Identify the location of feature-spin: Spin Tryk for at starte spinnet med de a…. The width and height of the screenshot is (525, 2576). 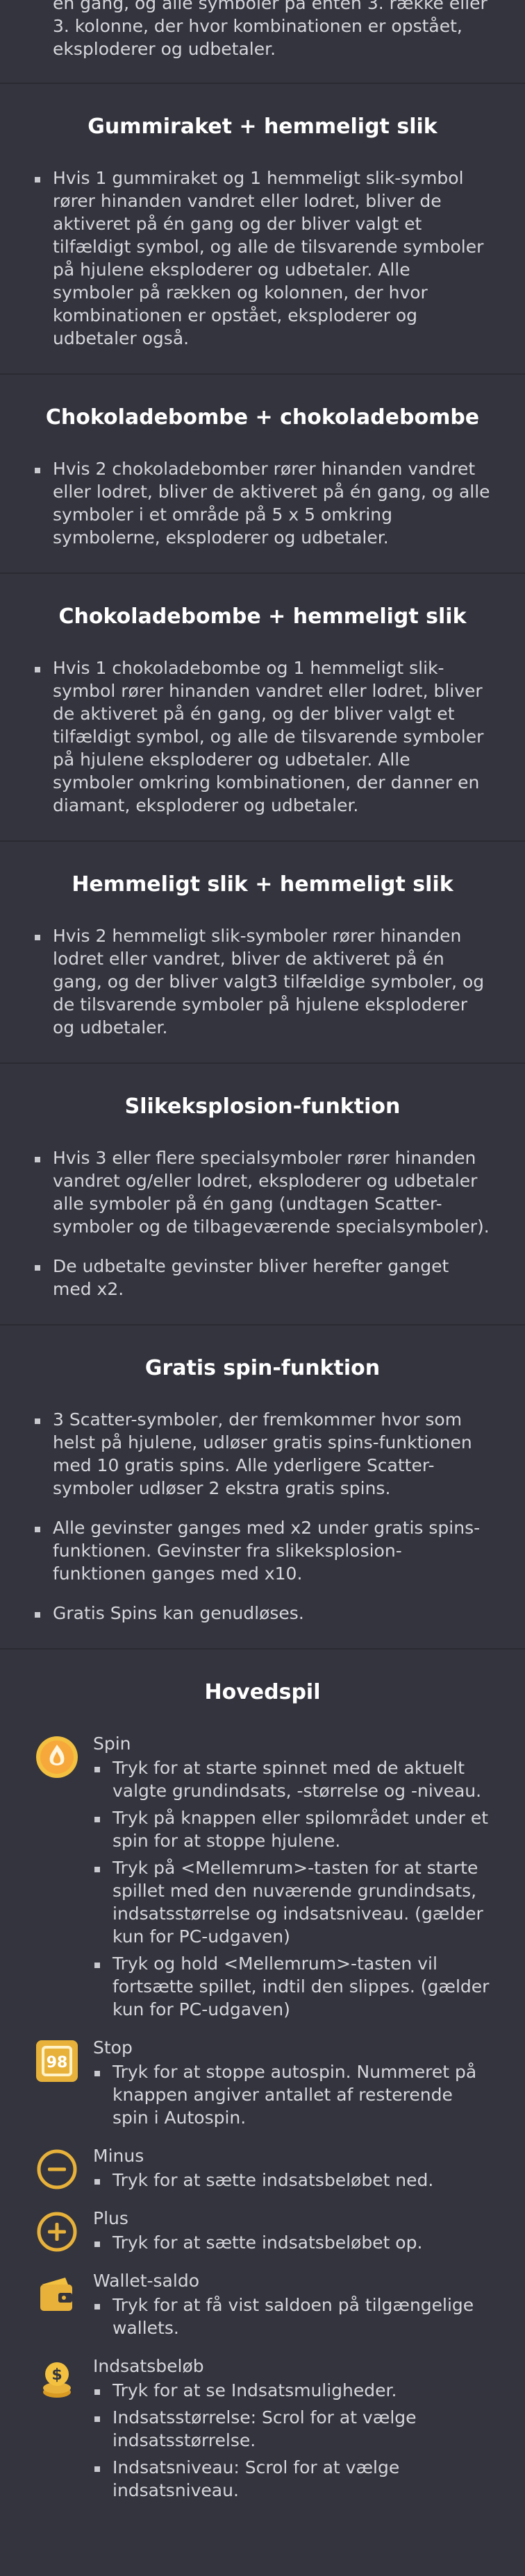
(262, 1877).